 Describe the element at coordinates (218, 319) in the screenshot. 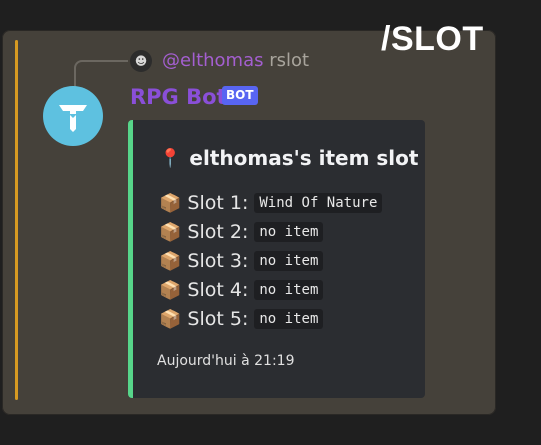

I see `slot-label: Slot 5:` at that location.